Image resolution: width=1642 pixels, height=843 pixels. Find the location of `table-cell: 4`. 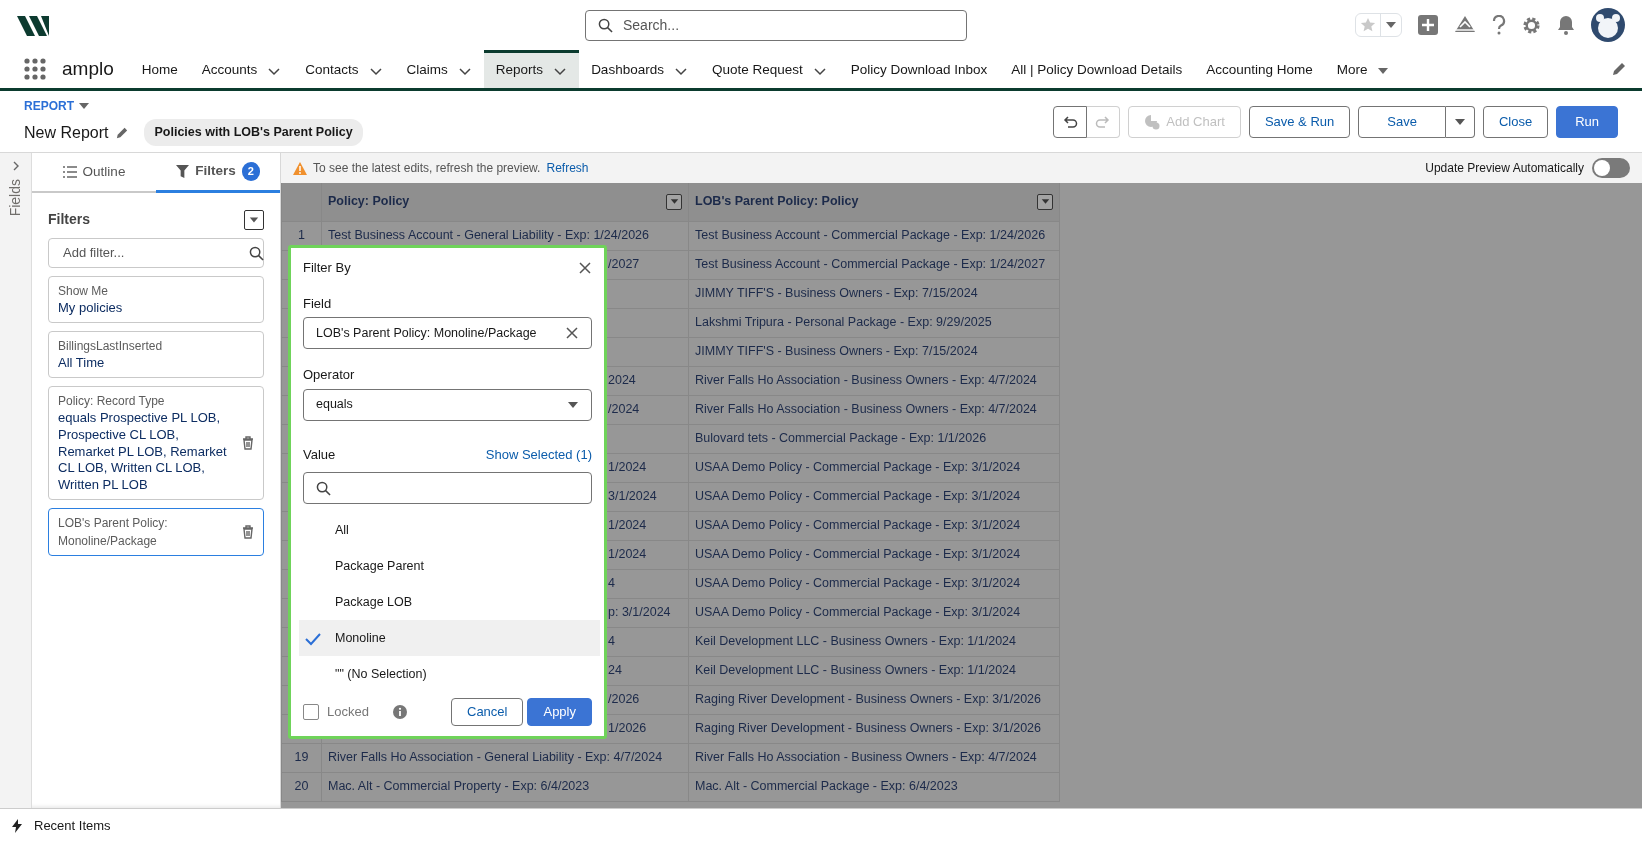

table-cell: 4 is located at coordinates (611, 641).